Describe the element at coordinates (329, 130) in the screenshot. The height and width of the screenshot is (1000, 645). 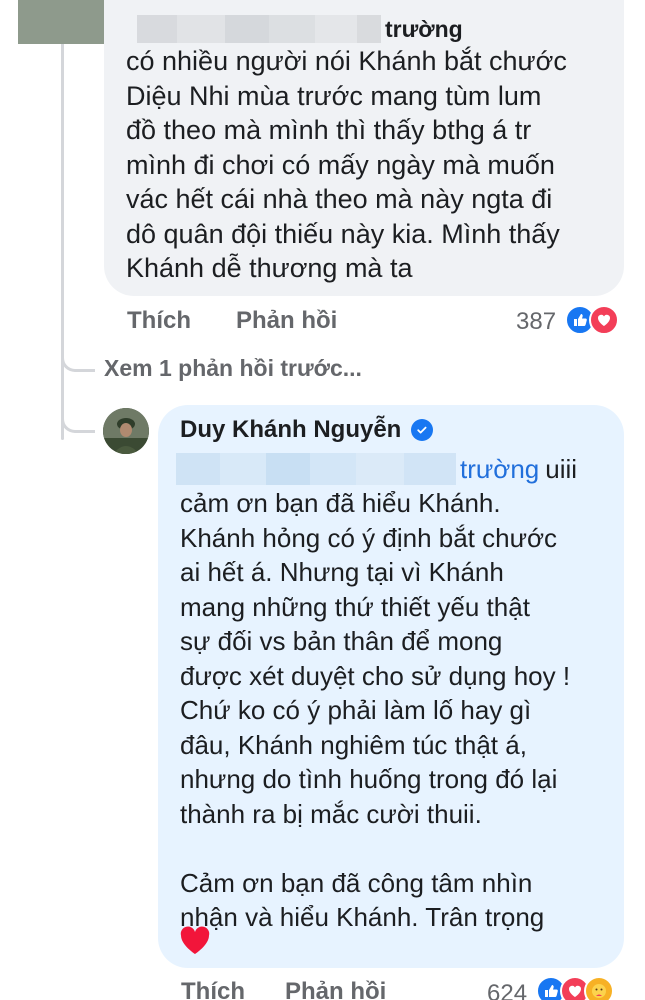
I see `comment-line: đồ theo mà mình thì thấy bthg á tr` at that location.